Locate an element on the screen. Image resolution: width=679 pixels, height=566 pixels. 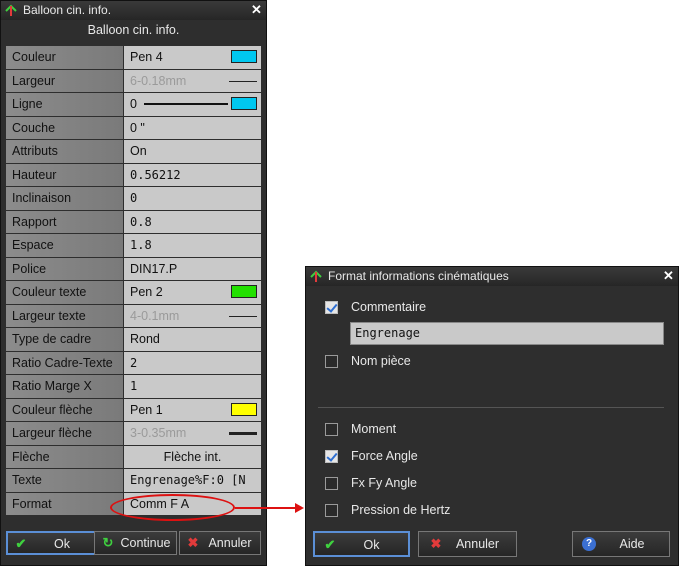
button-bar: ✔ Ok ↻ Continue ✖ Annuler is located at coordinates (133, 544).